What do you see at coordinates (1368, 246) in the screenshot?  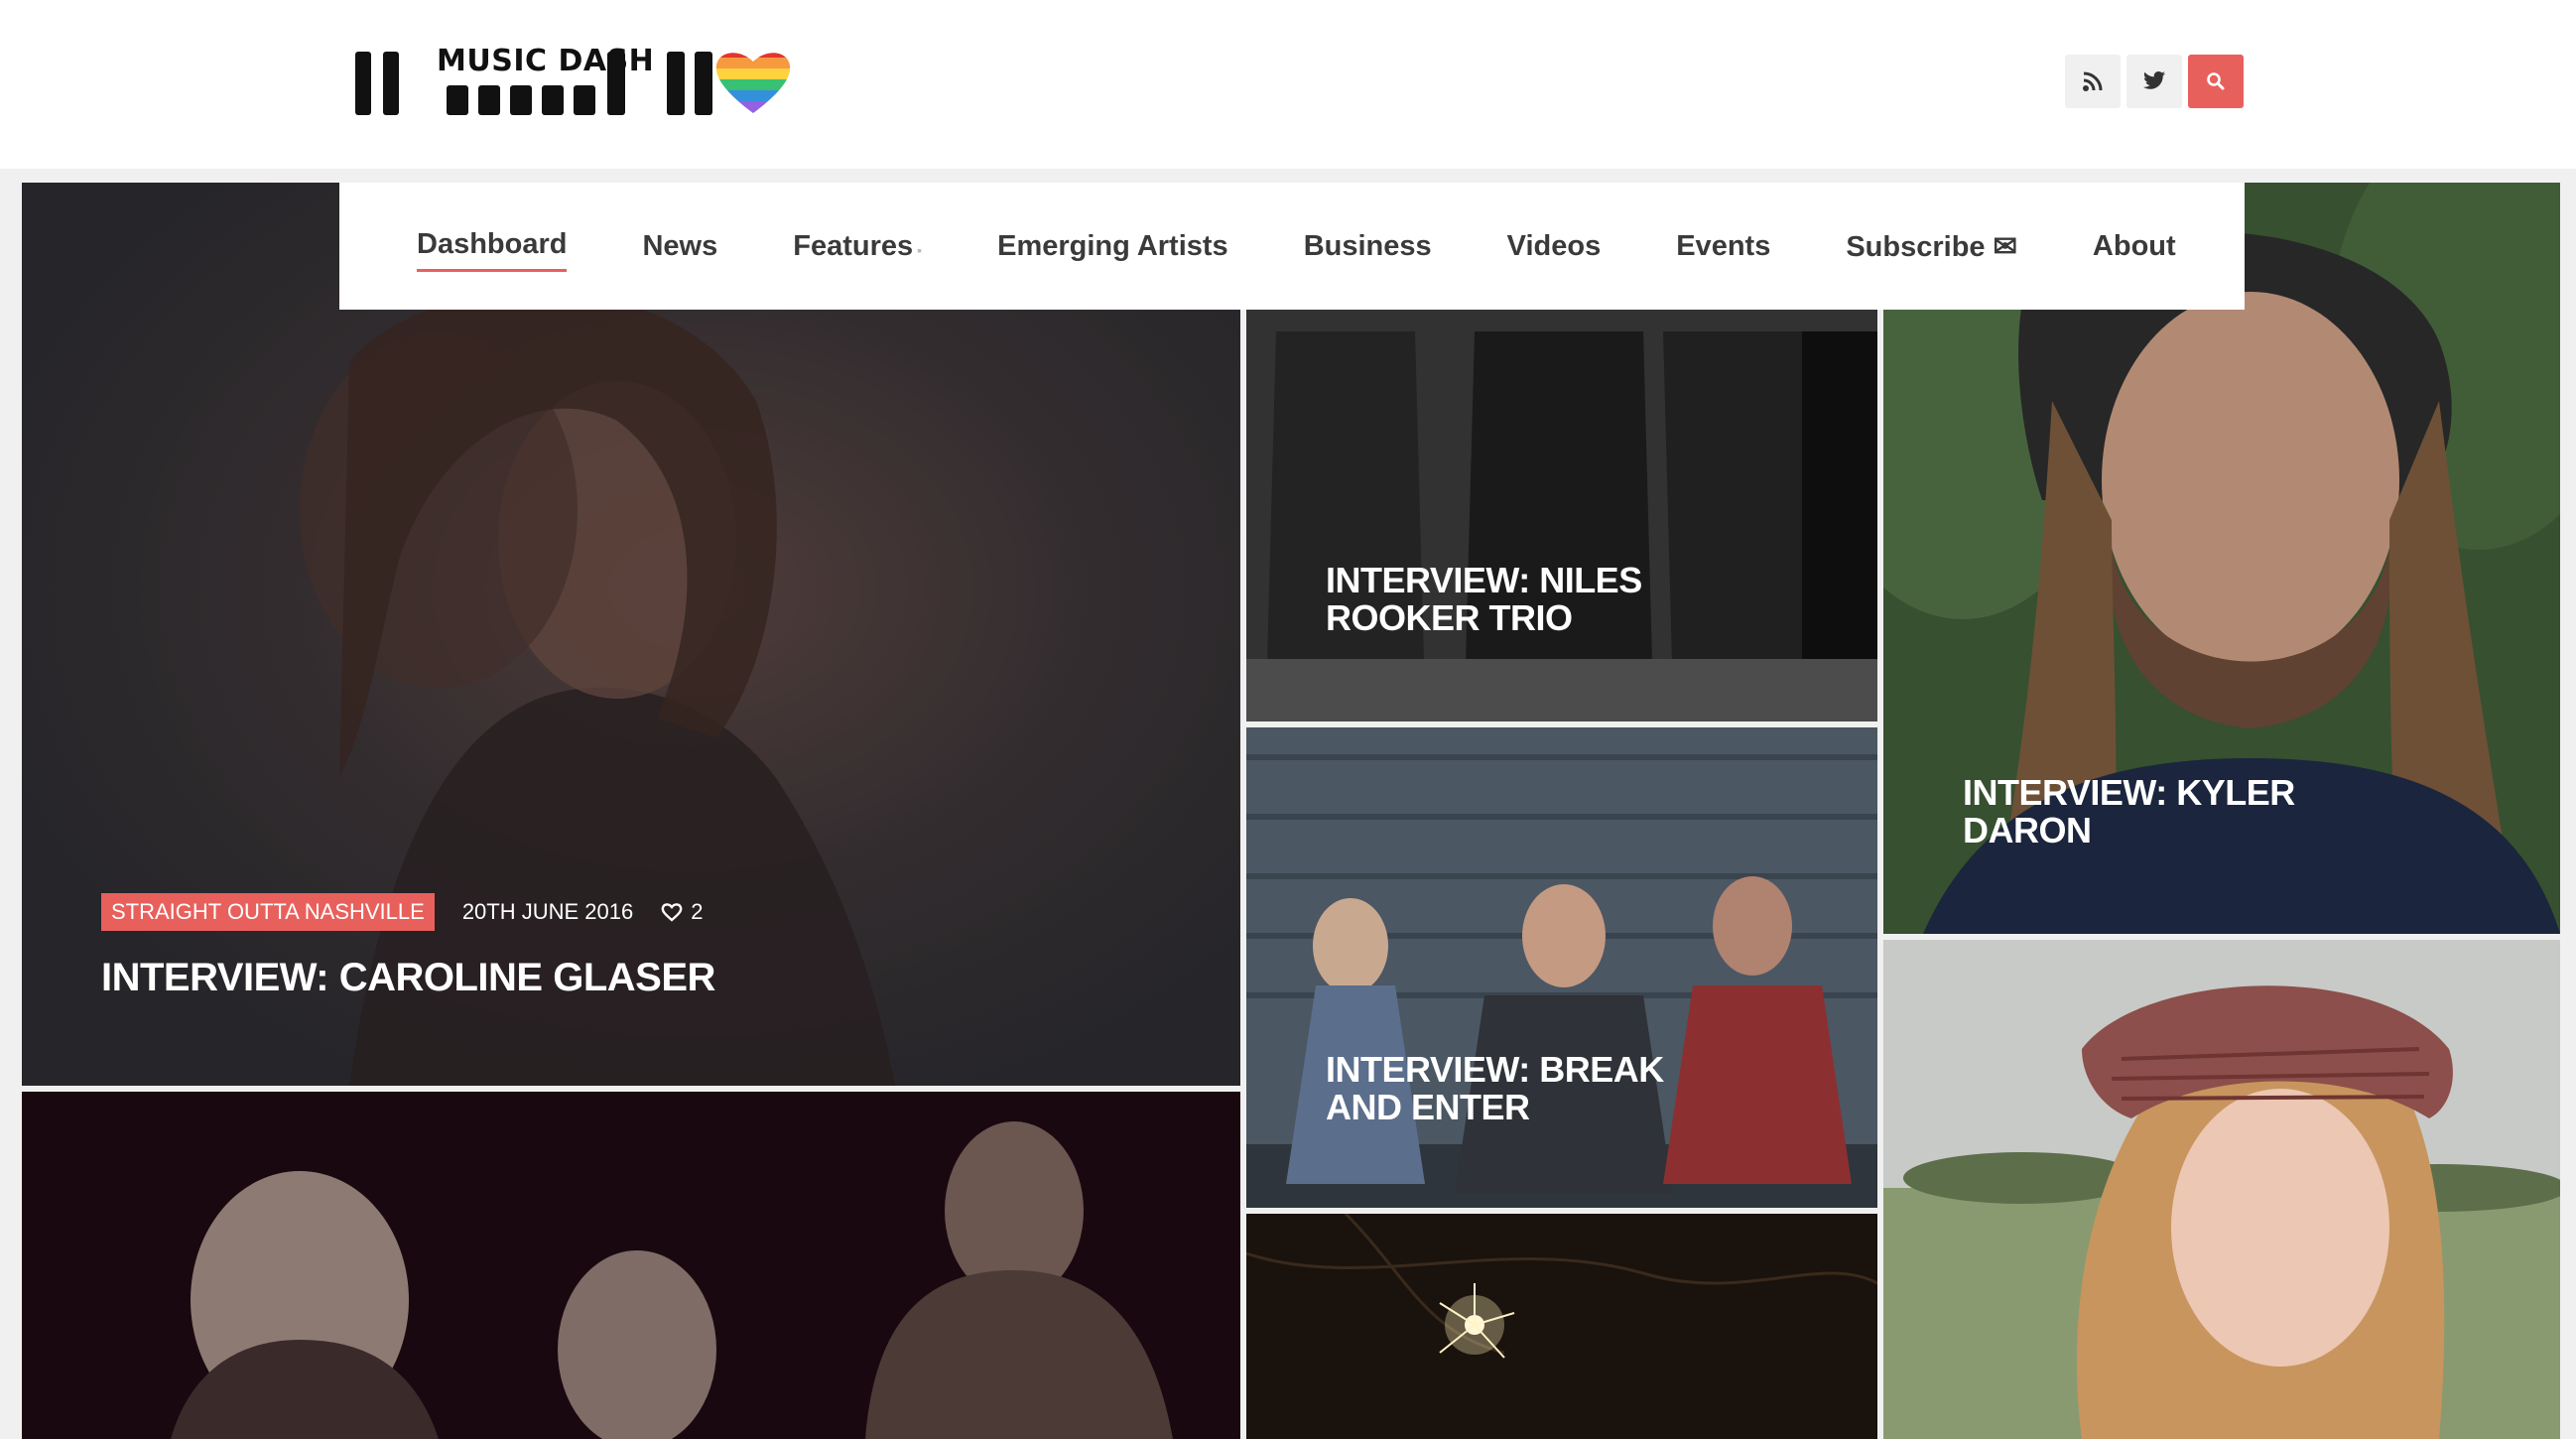 I see `nav-business: Business` at bounding box center [1368, 246].